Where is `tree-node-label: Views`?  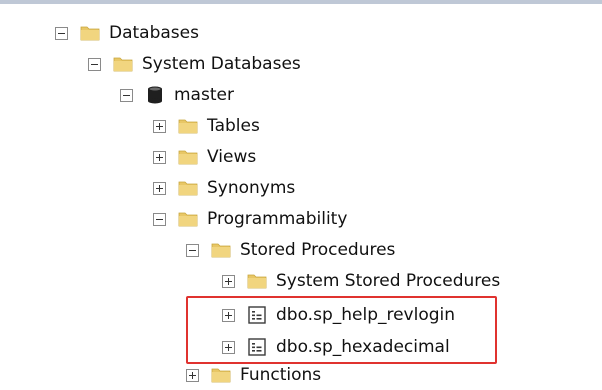
tree-node-label: Views is located at coordinates (232, 157).